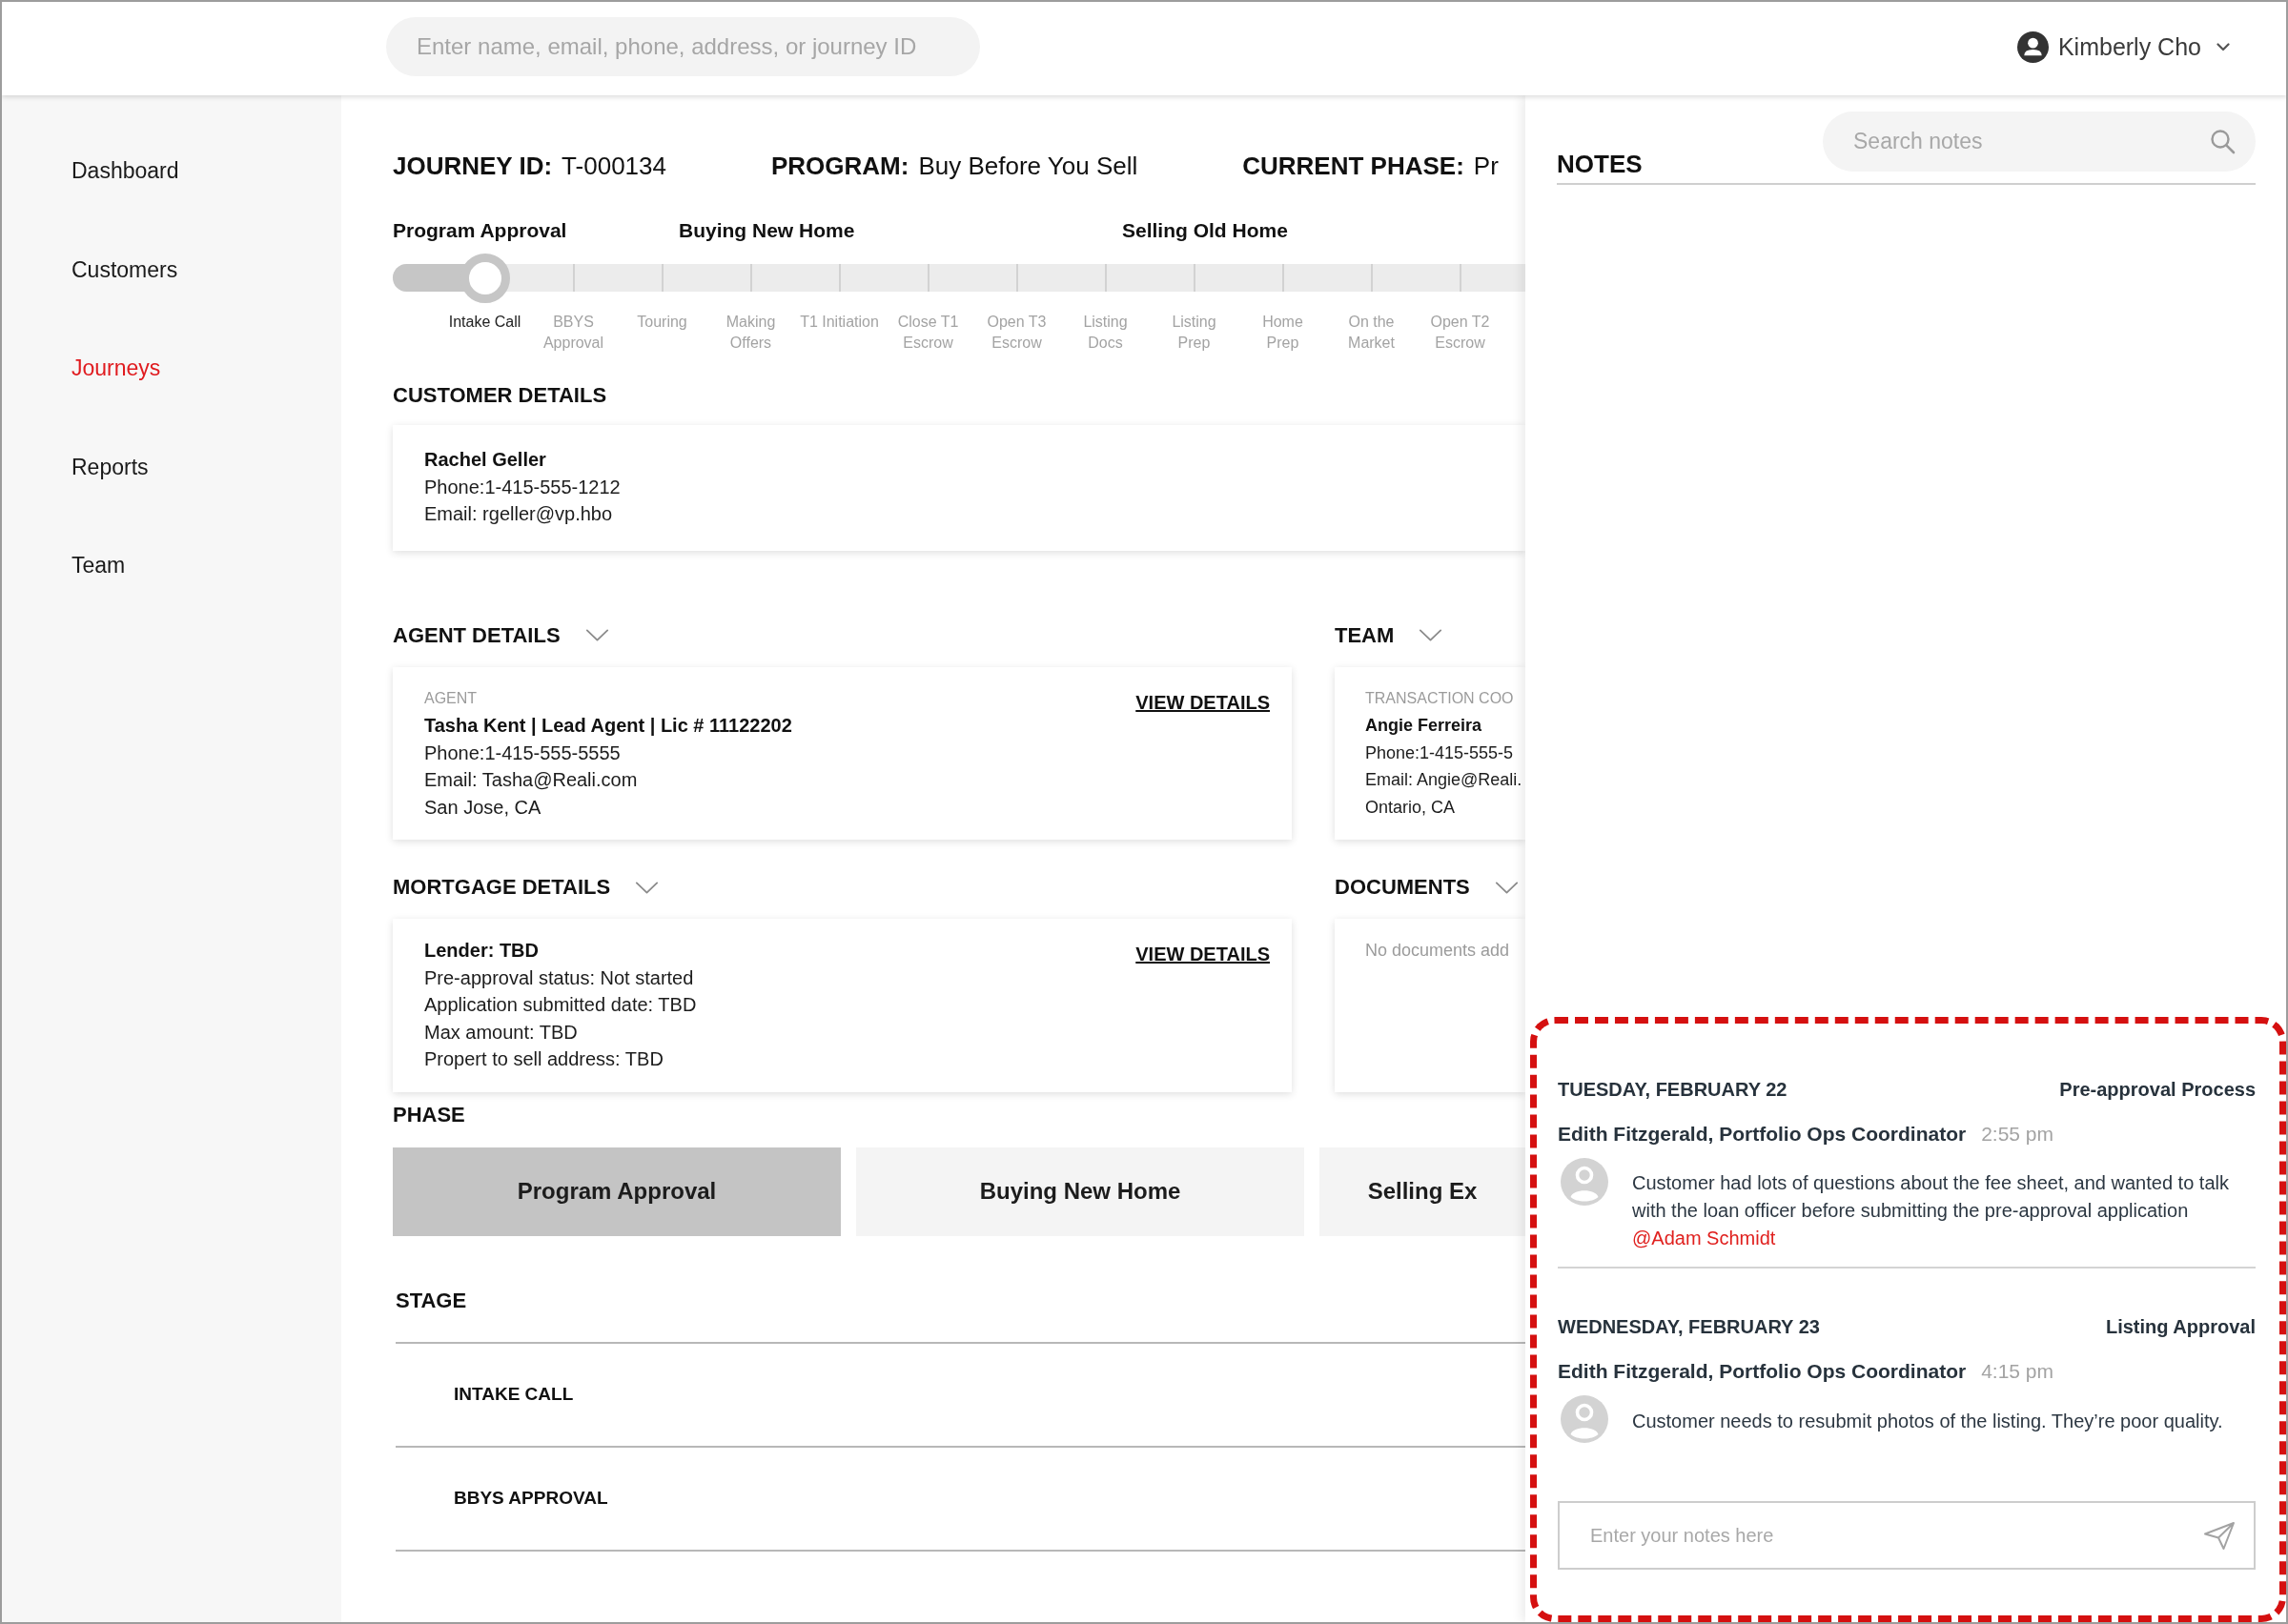 Image resolution: width=2288 pixels, height=1624 pixels. I want to click on stage-label: Listing Docs, so click(1105, 333).